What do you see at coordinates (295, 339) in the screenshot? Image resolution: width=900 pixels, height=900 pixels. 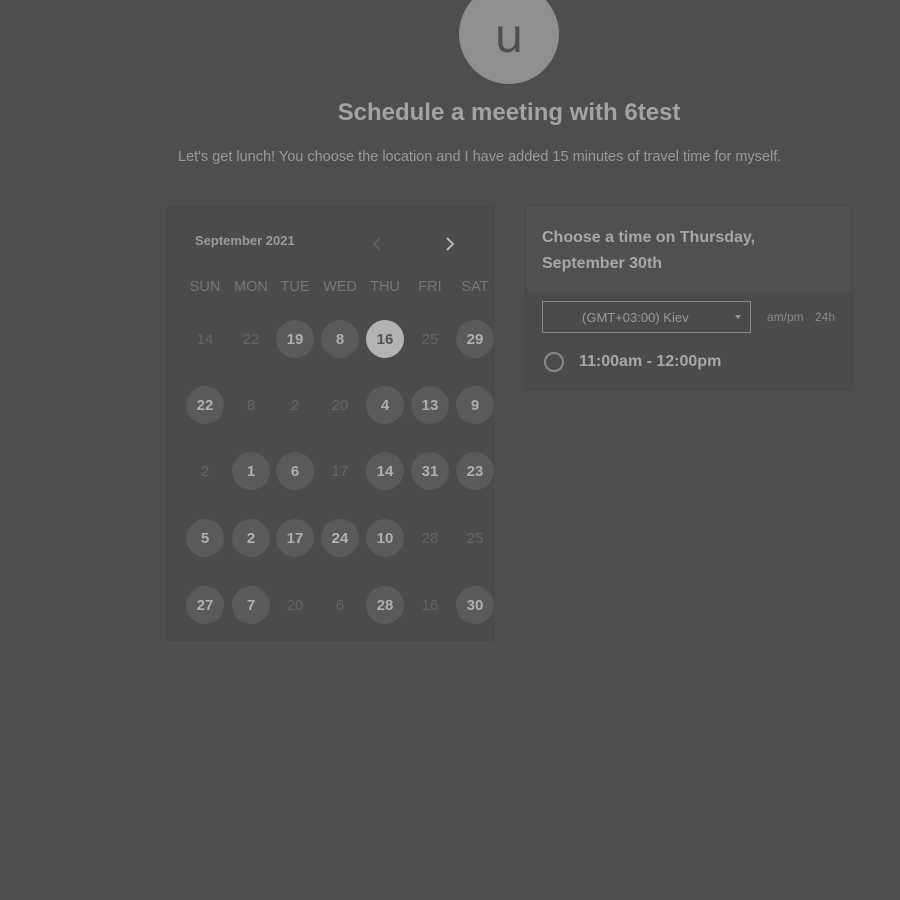 I see `calendar-day: 19` at bounding box center [295, 339].